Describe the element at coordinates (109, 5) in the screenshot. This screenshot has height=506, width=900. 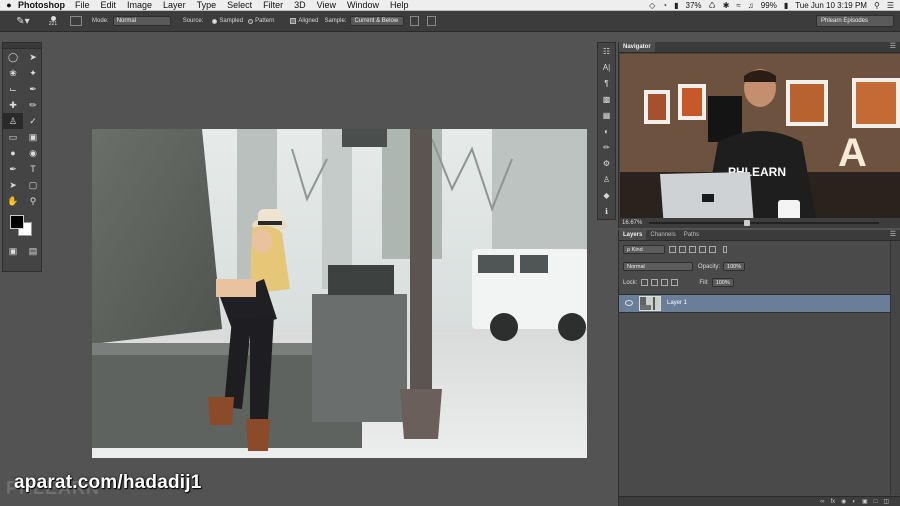
I see `menu-edit: Edit` at that location.